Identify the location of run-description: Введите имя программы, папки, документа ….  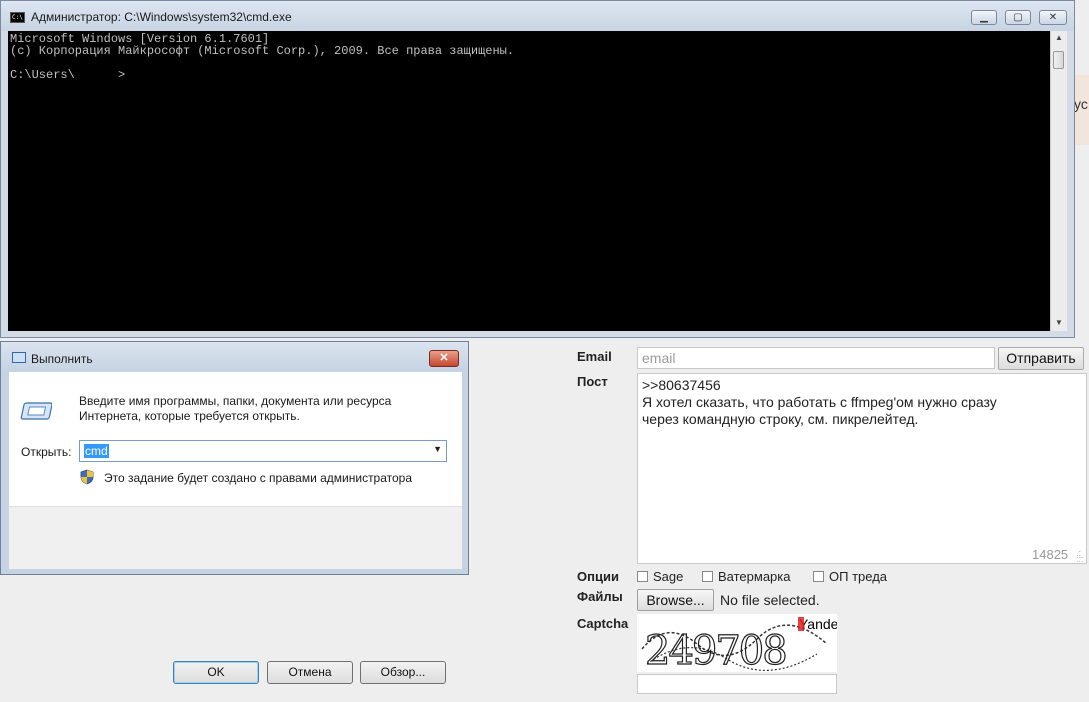
(235, 409).